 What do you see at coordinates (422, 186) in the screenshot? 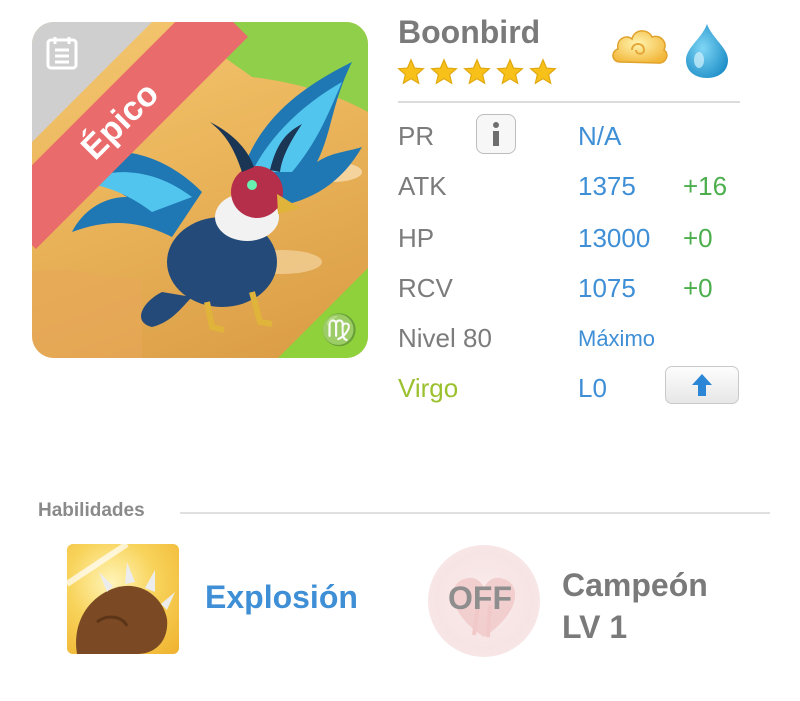
I see `atk-label: ATK` at bounding box center [422, 186].